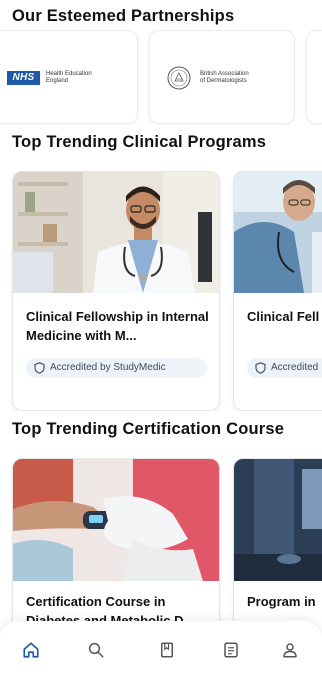 Image resolution: width=322 pixels, height=696 pixels. What do you see at coordinates (81, 78) in the screenshot?
I see `partner-name: Health Education England` at bounding box center [81, 78].